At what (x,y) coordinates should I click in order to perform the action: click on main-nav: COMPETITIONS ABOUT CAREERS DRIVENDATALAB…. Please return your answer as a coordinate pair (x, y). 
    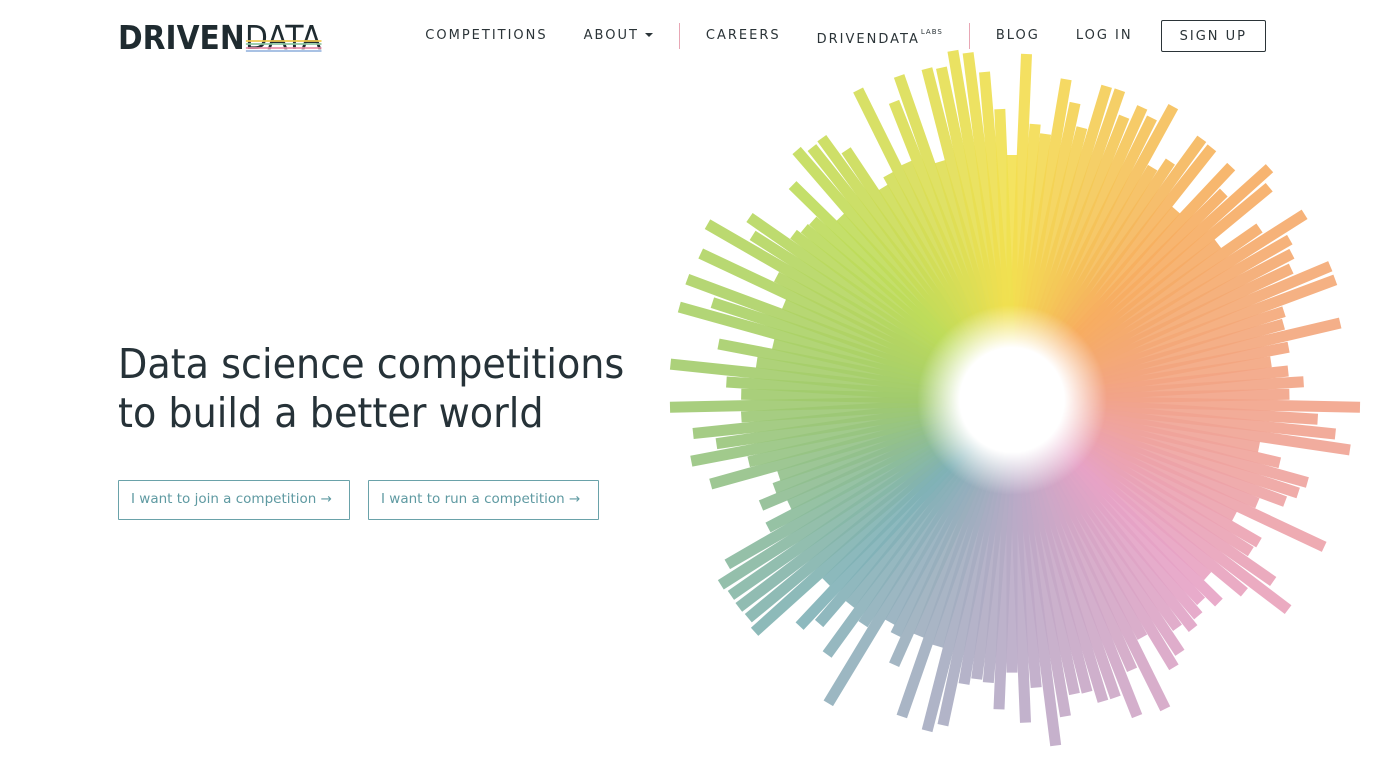
    Looking at the image, I should click on (836, 36).